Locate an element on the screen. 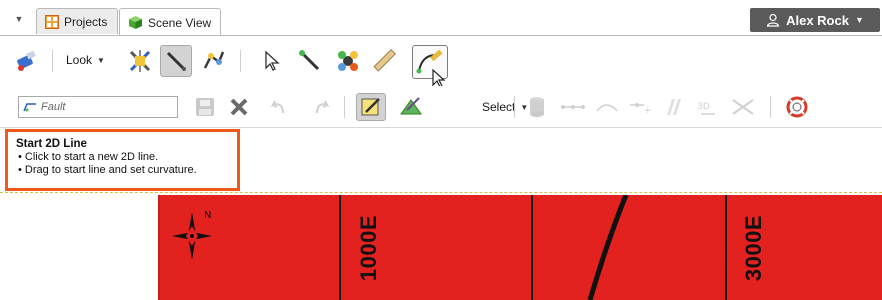  cut-line-icon is located at coordinates (743, 107).